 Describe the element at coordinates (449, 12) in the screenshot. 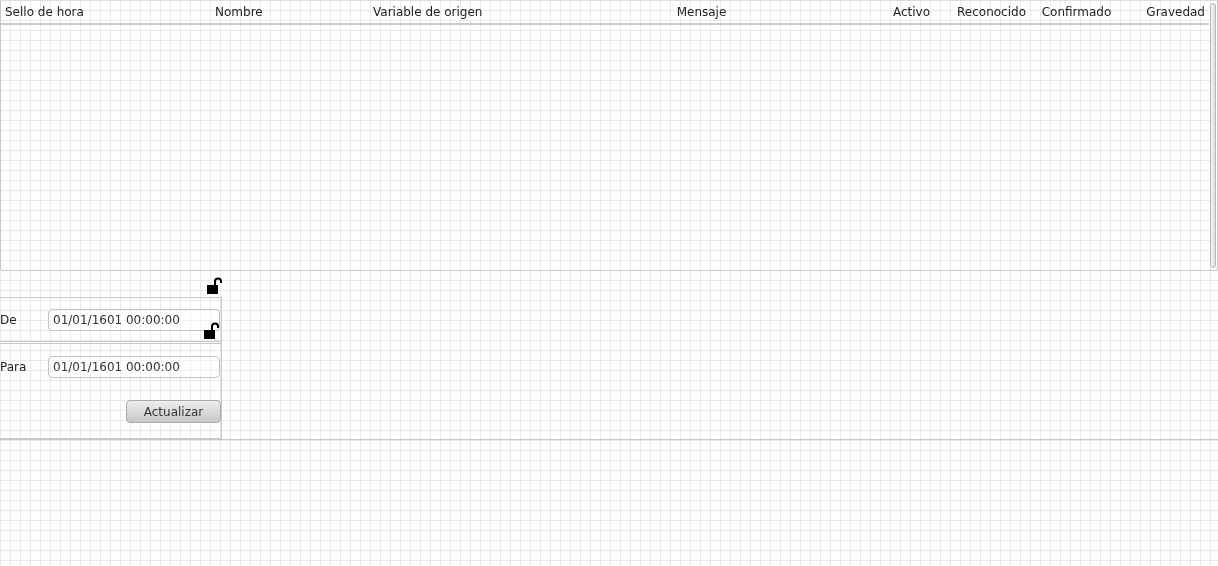

I see `column-header: Variable de origen` at that location.